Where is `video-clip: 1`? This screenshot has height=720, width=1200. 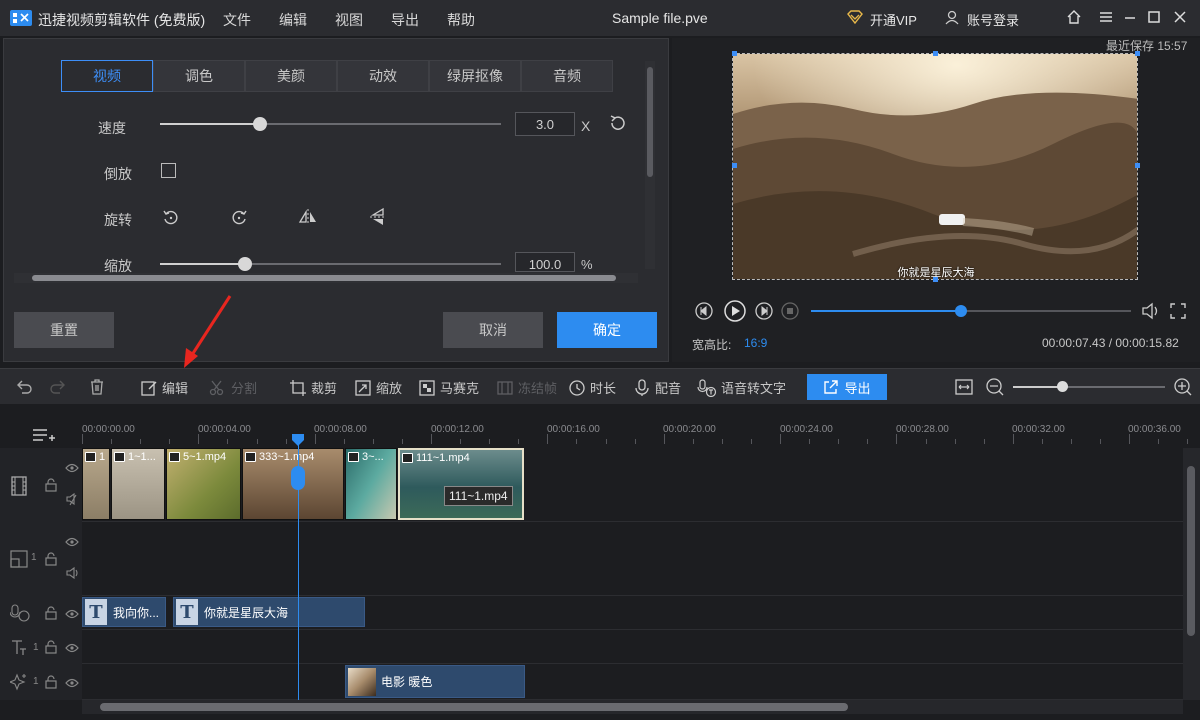 video-clip: 1 is located at coordinates (96, 484).